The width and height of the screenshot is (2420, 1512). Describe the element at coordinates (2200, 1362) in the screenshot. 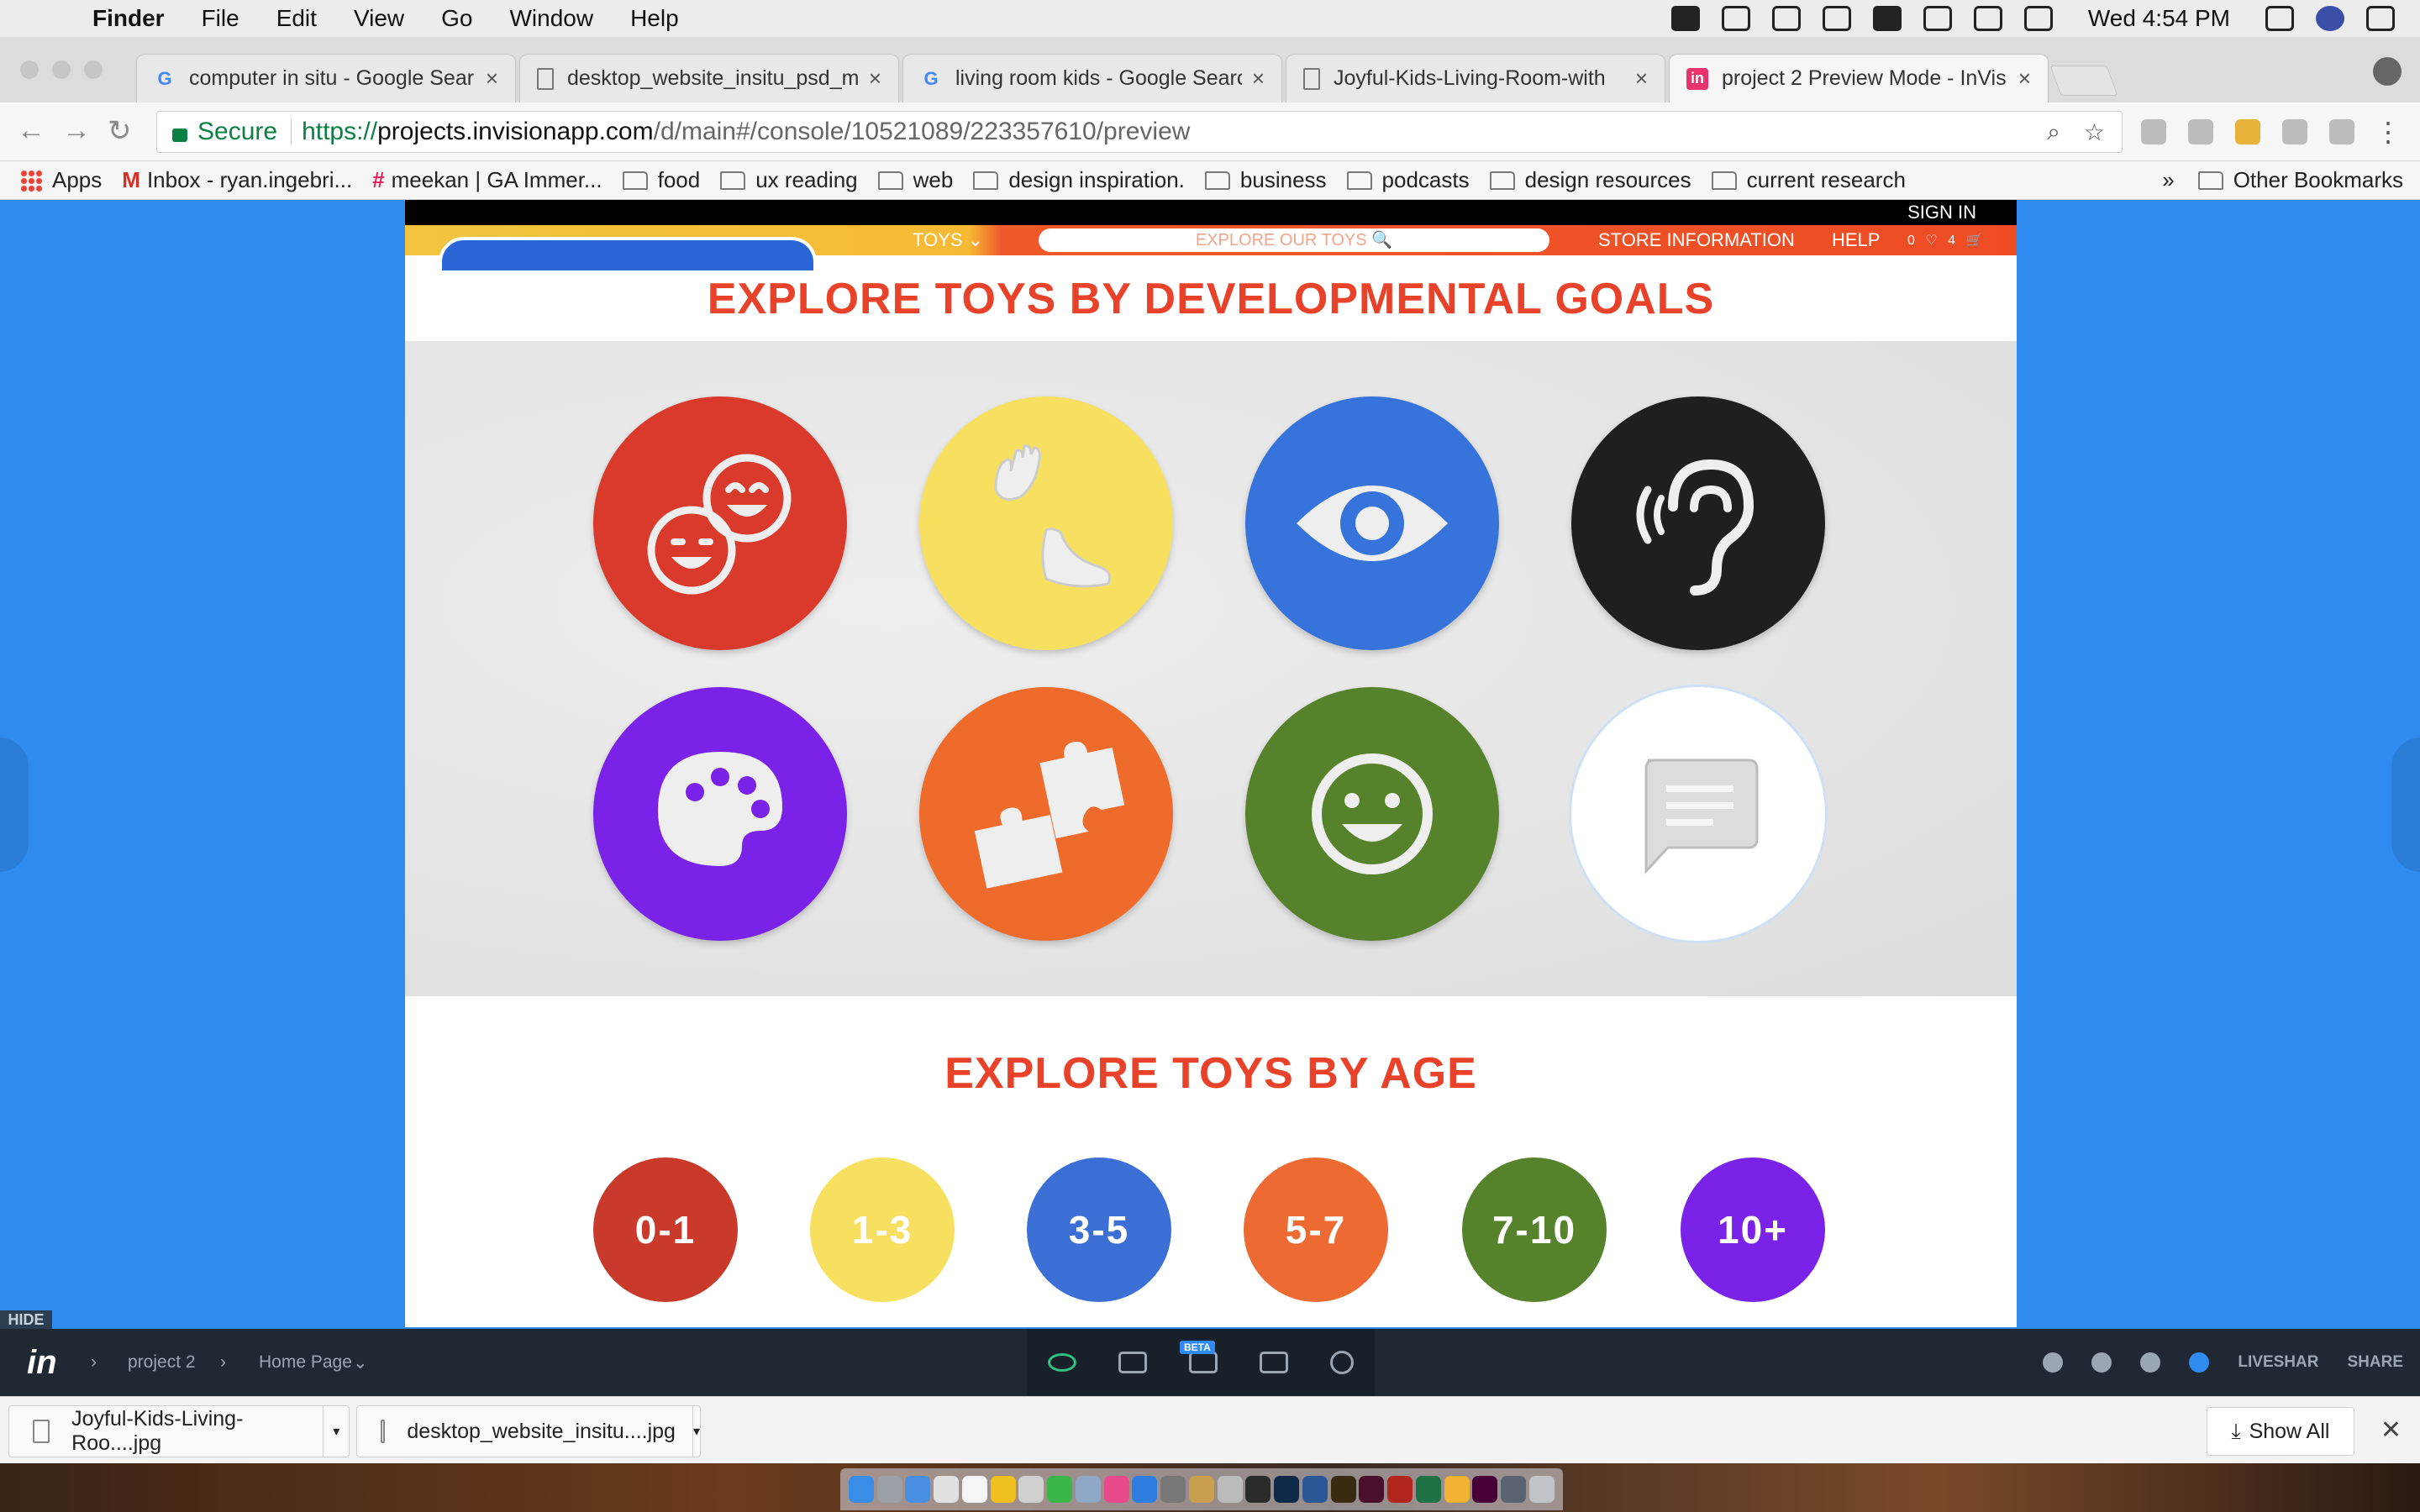

I see `user-avatar` at that location.